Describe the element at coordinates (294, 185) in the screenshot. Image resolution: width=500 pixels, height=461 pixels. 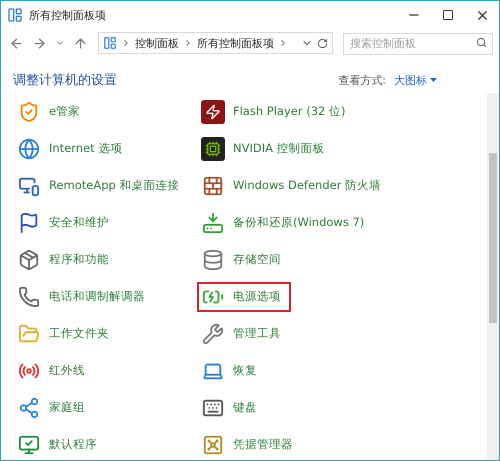
I see `control-panel-item: Windows Defender 防火墙` at that location.